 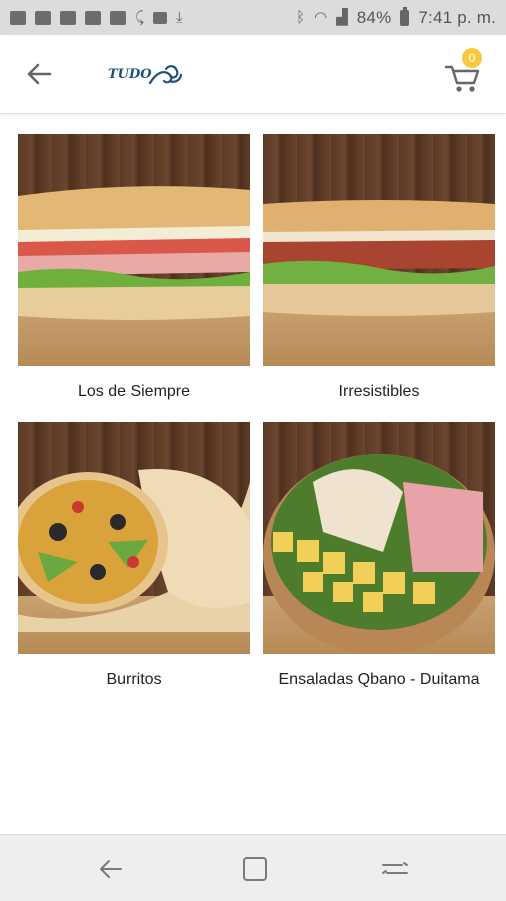 What do you see at coordinates (374, 17) in the screenshot?
I see `battery-percent: 84%` at bounding box center [374, 17].